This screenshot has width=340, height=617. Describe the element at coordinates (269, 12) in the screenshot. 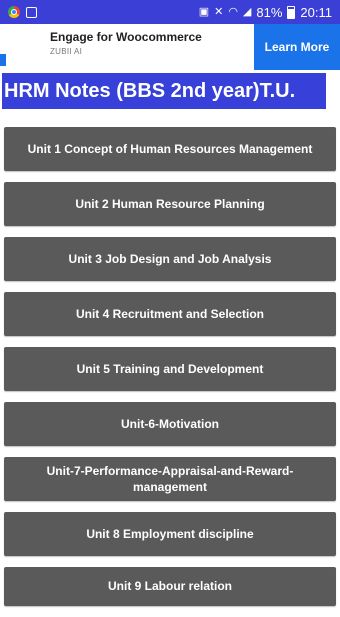

I see `battery-percent: 81%` at that location.